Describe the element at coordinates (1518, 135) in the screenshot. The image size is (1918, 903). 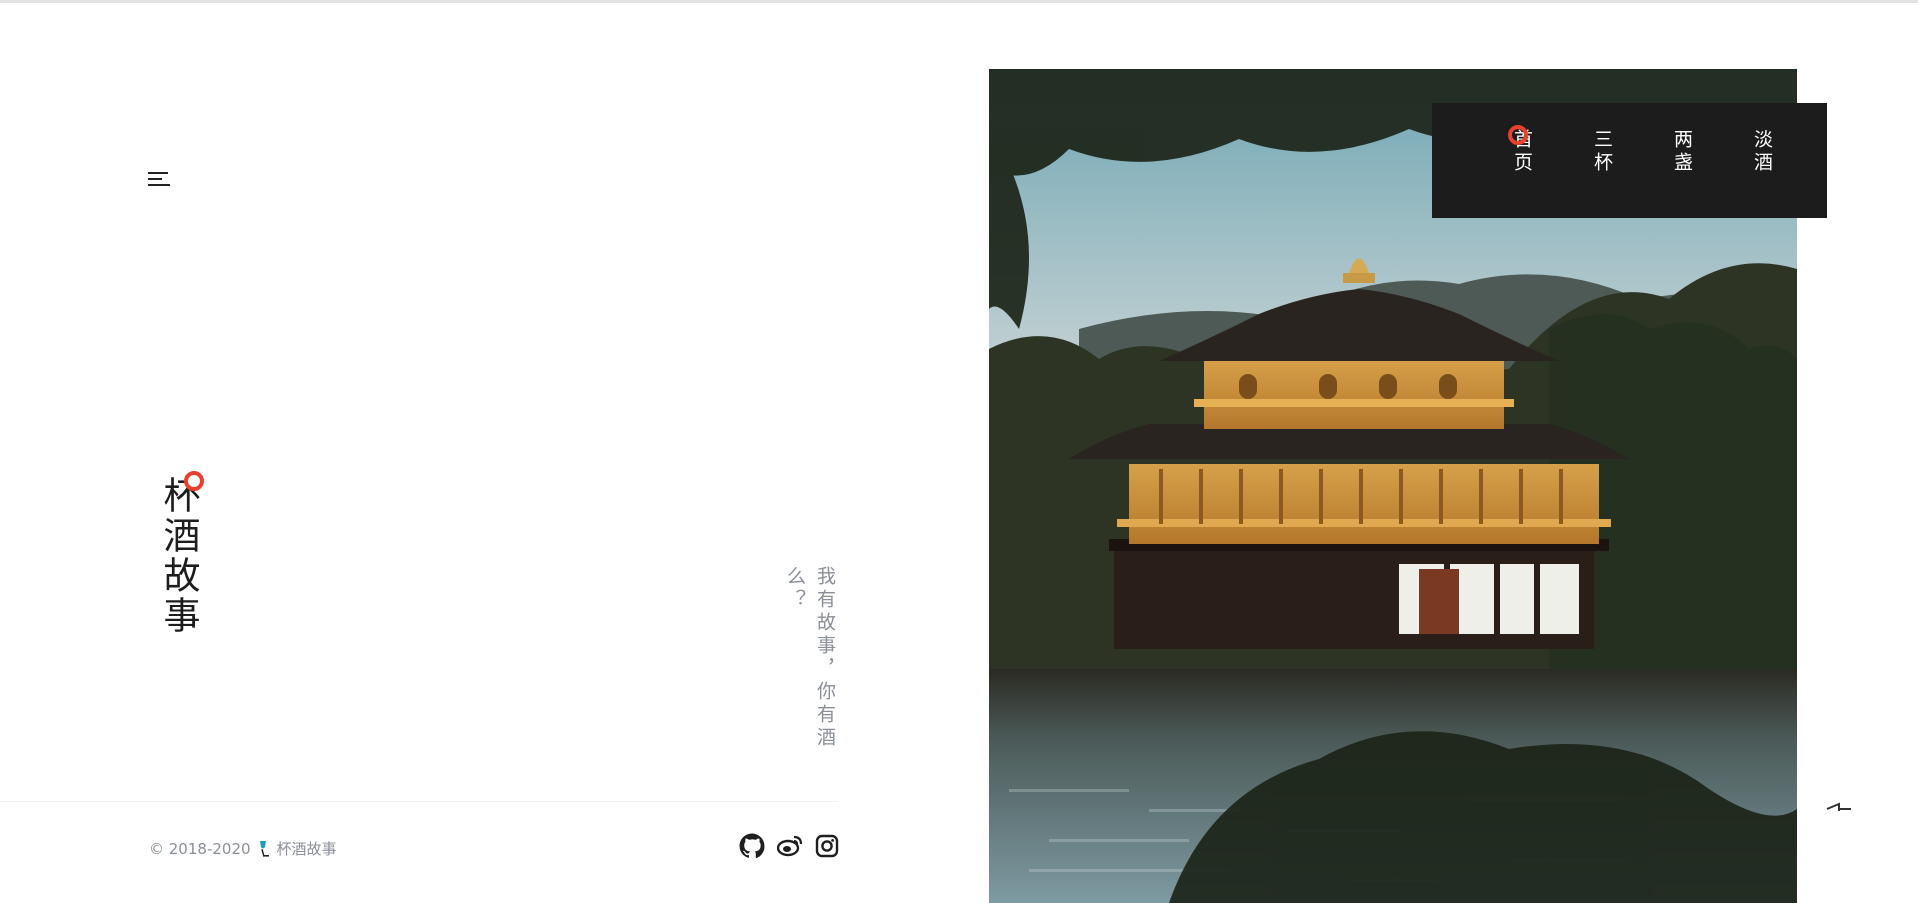
I see `nav-active-dot` at that location.